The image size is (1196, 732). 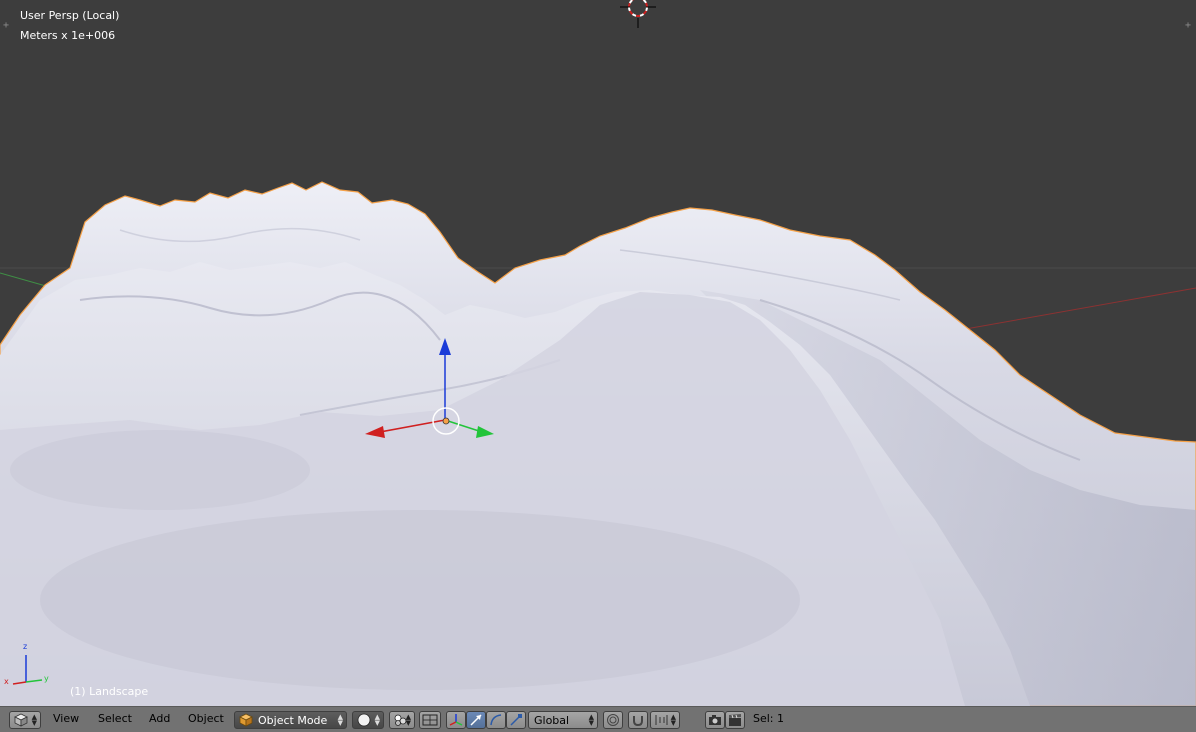 What do you see at coordinates (769, 718) in the screenshot?
I see `selection-count: Sel: 1` at bounding box center [769, 718].